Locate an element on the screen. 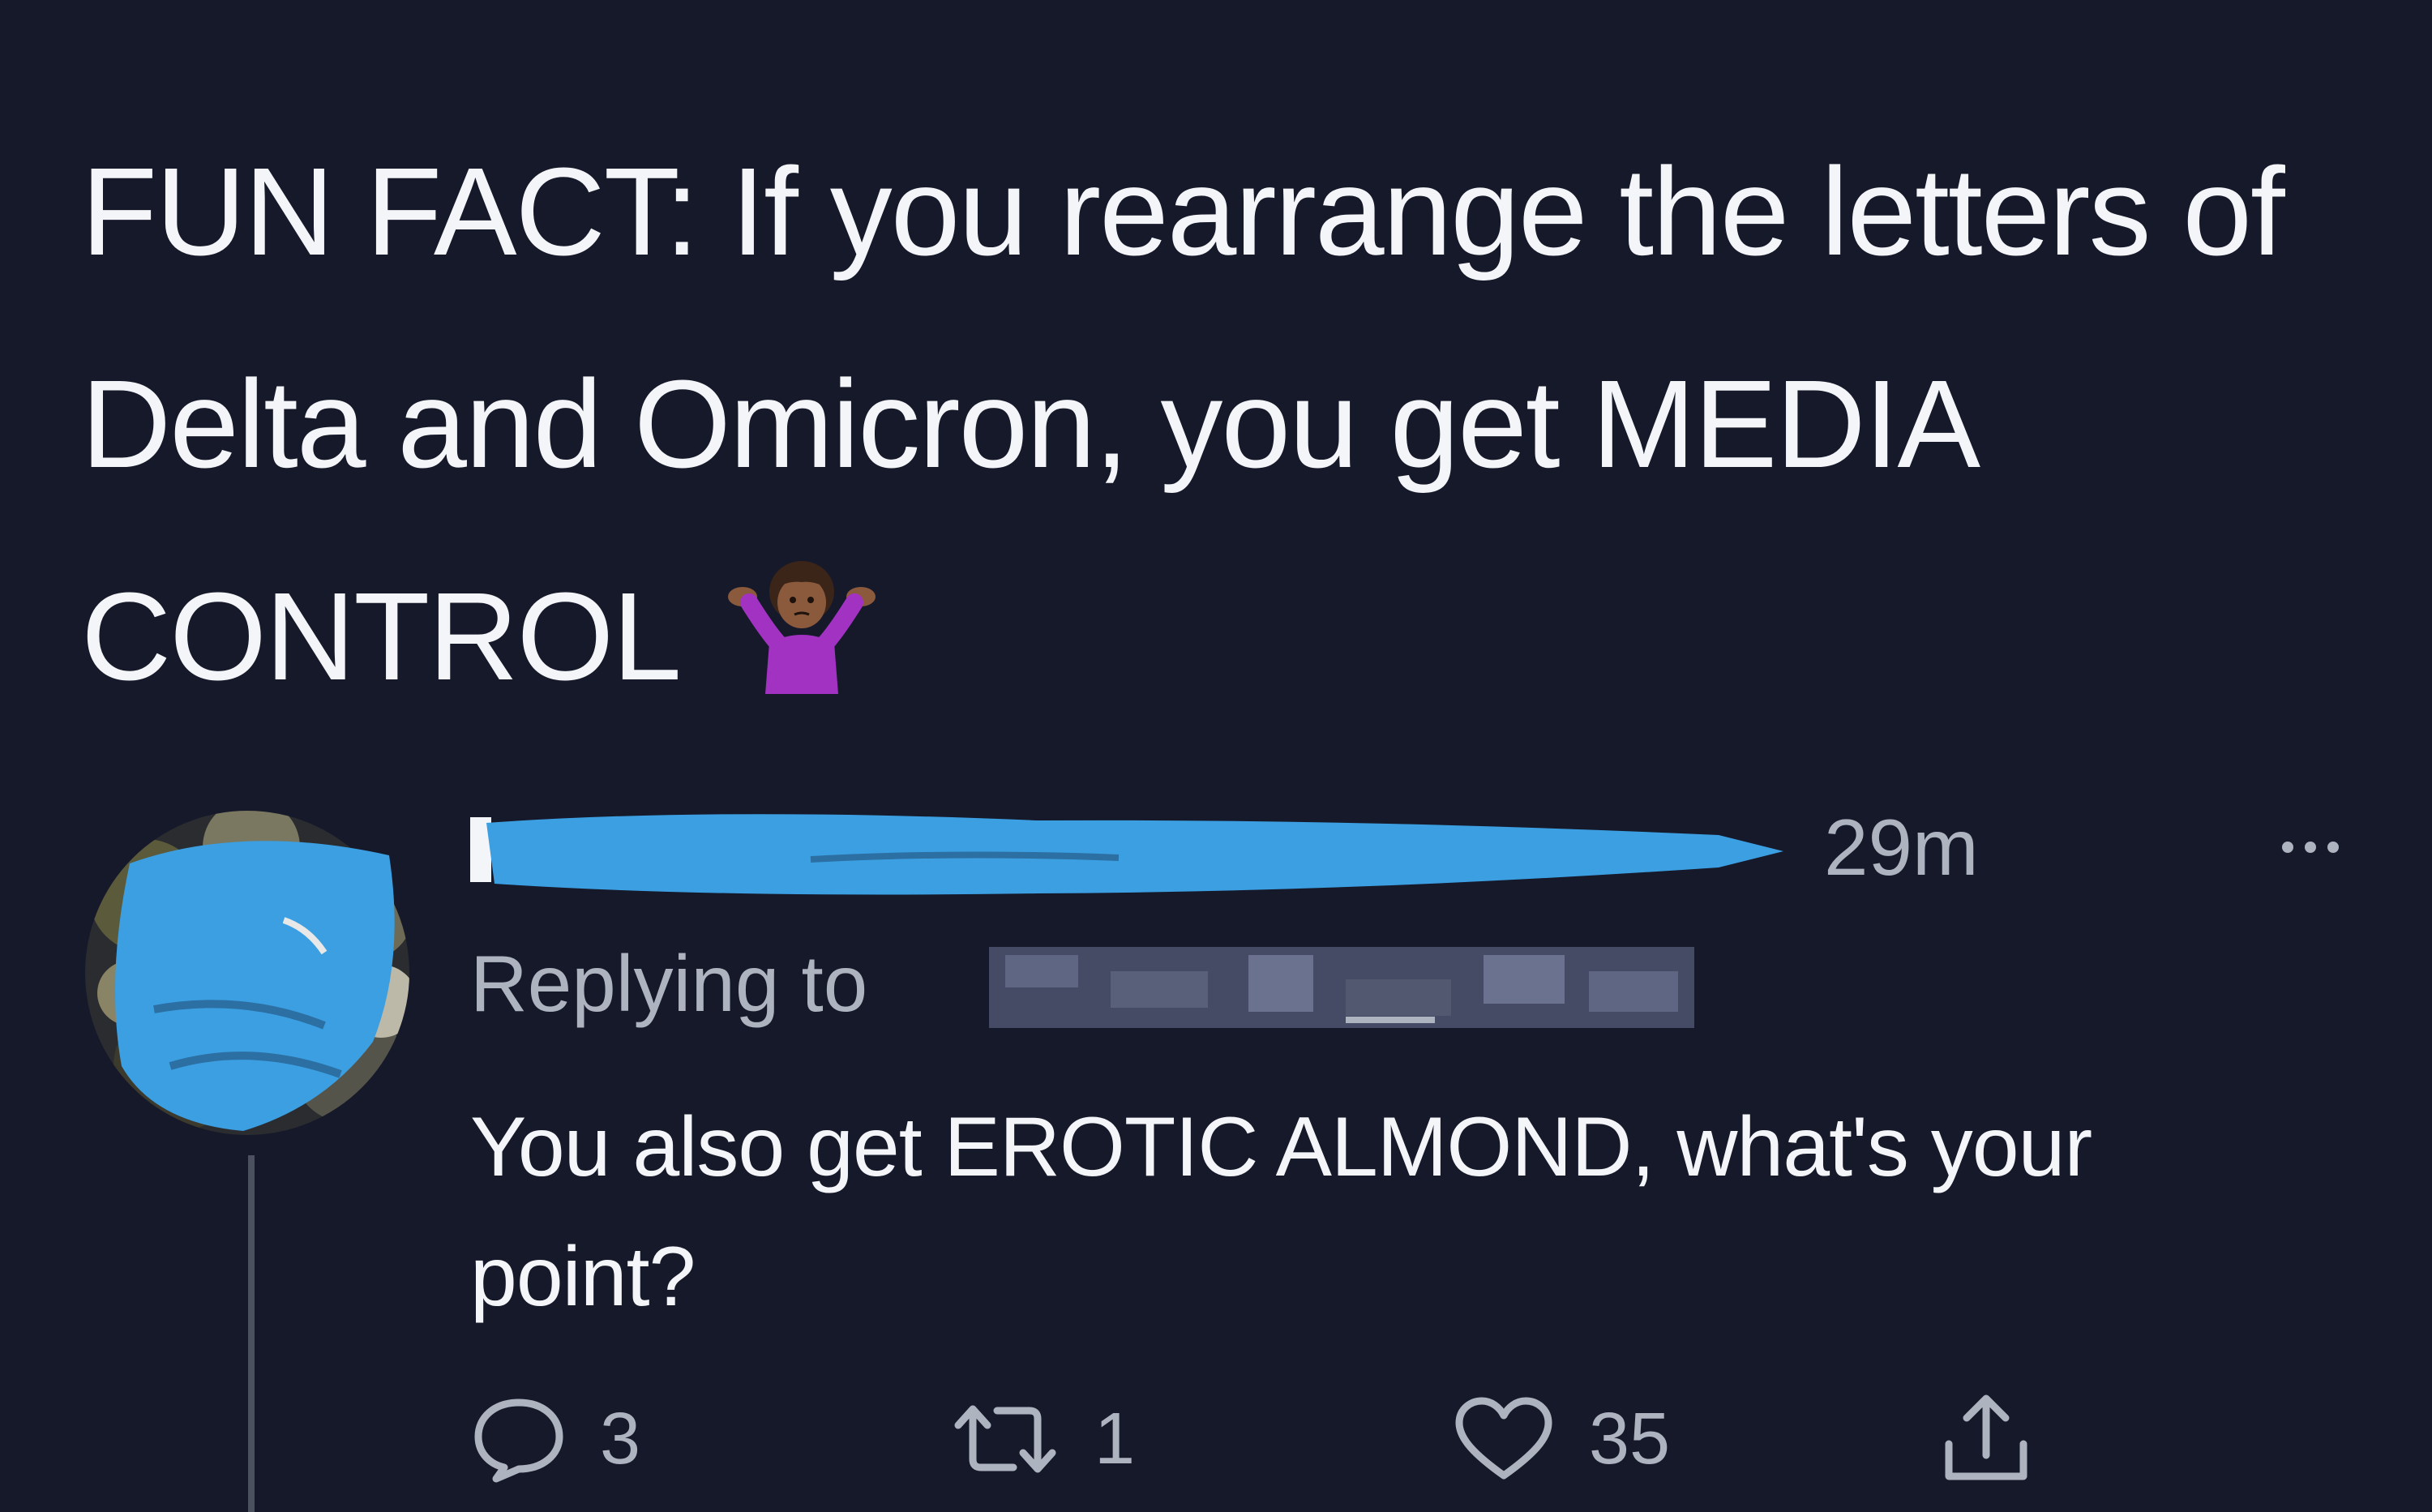  reply-button: 3 is located at coordinates (555, 1439).